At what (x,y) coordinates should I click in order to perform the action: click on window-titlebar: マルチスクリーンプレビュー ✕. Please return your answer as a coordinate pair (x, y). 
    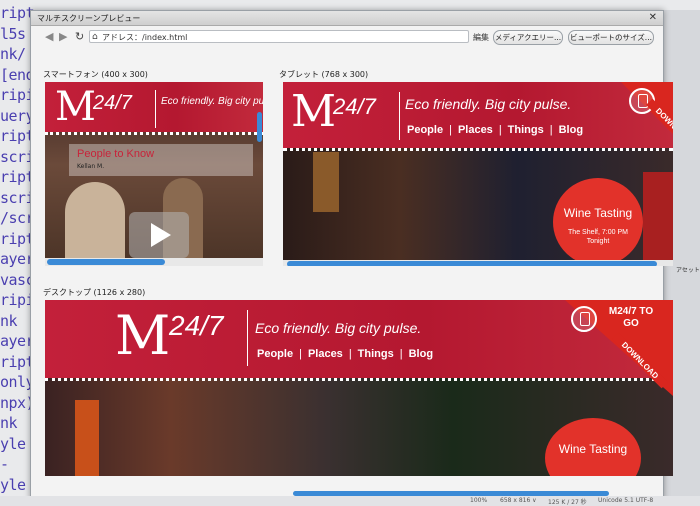
    Looking at the image, I should click on (347, 18).